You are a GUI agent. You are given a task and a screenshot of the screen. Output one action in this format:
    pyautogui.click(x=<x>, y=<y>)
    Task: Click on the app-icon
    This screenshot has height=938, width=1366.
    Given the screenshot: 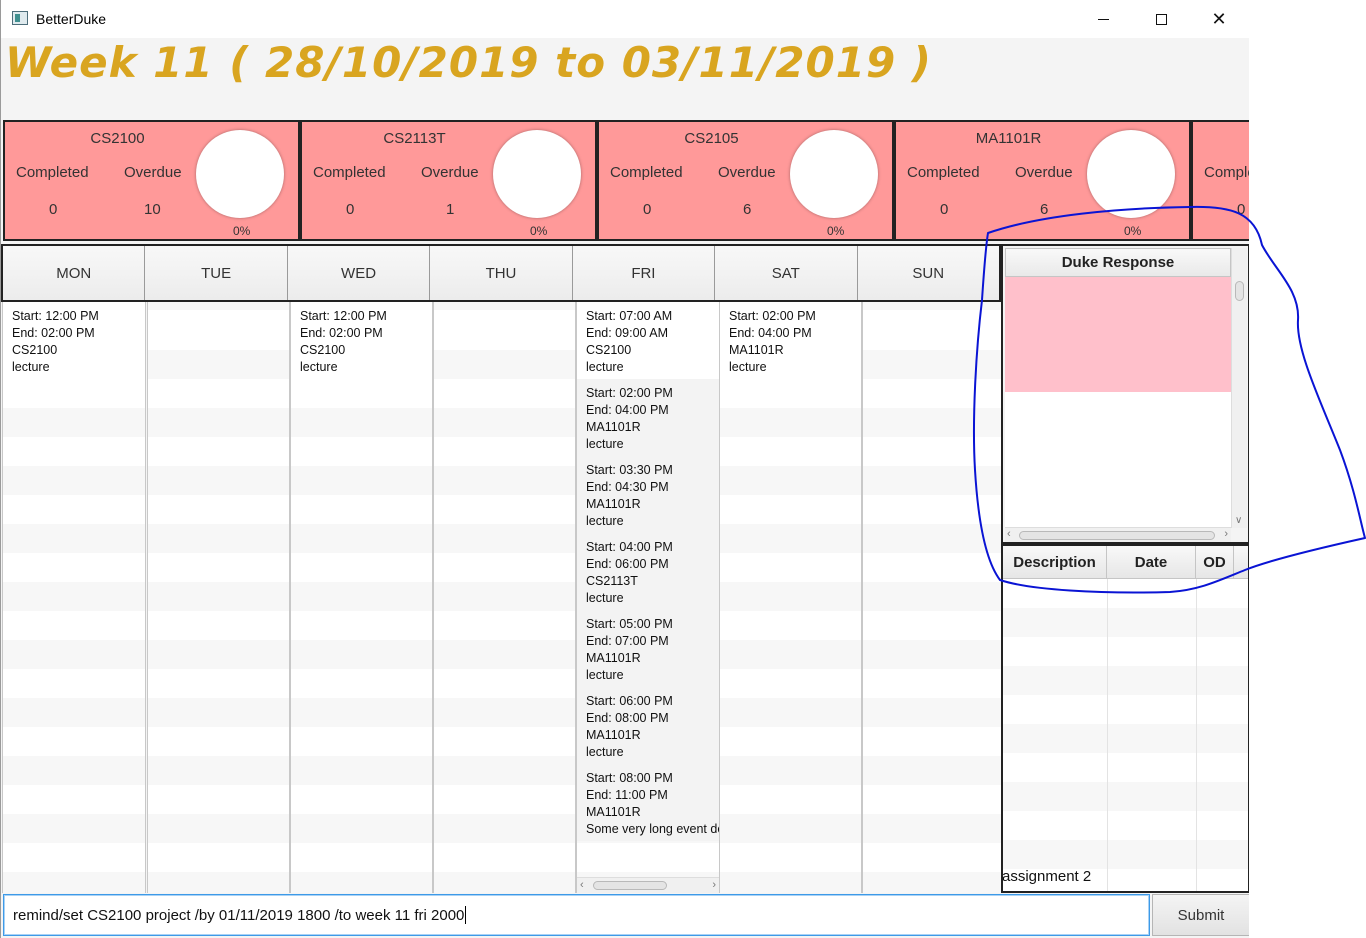 What is the action you would take?
    pyautogui.click(x=20, y=18)
    